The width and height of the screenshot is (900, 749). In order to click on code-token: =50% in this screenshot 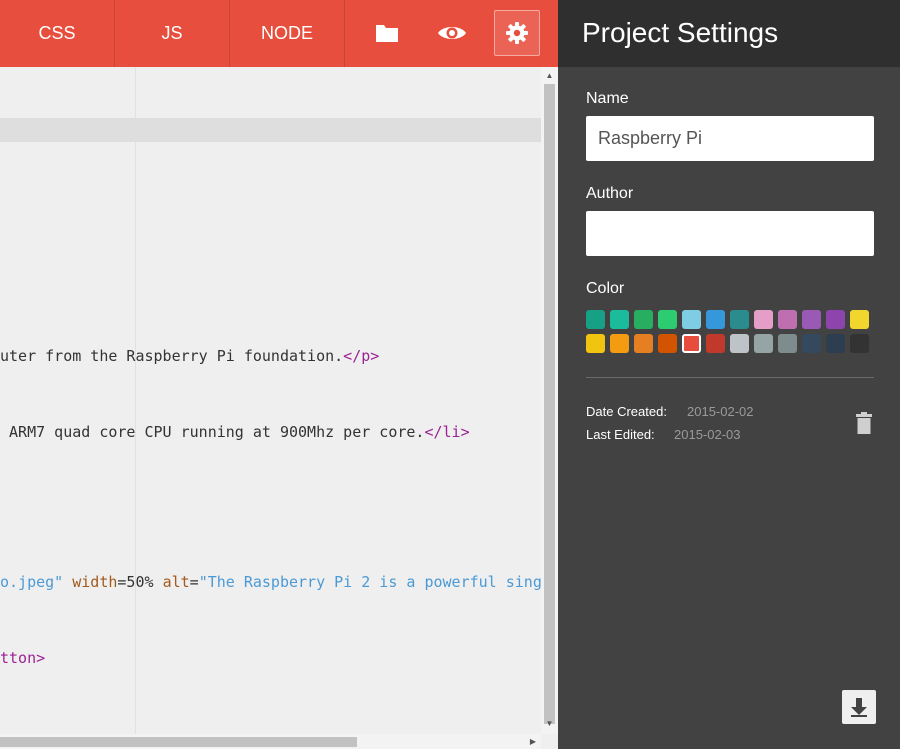, I will do `click(140, 582)`.